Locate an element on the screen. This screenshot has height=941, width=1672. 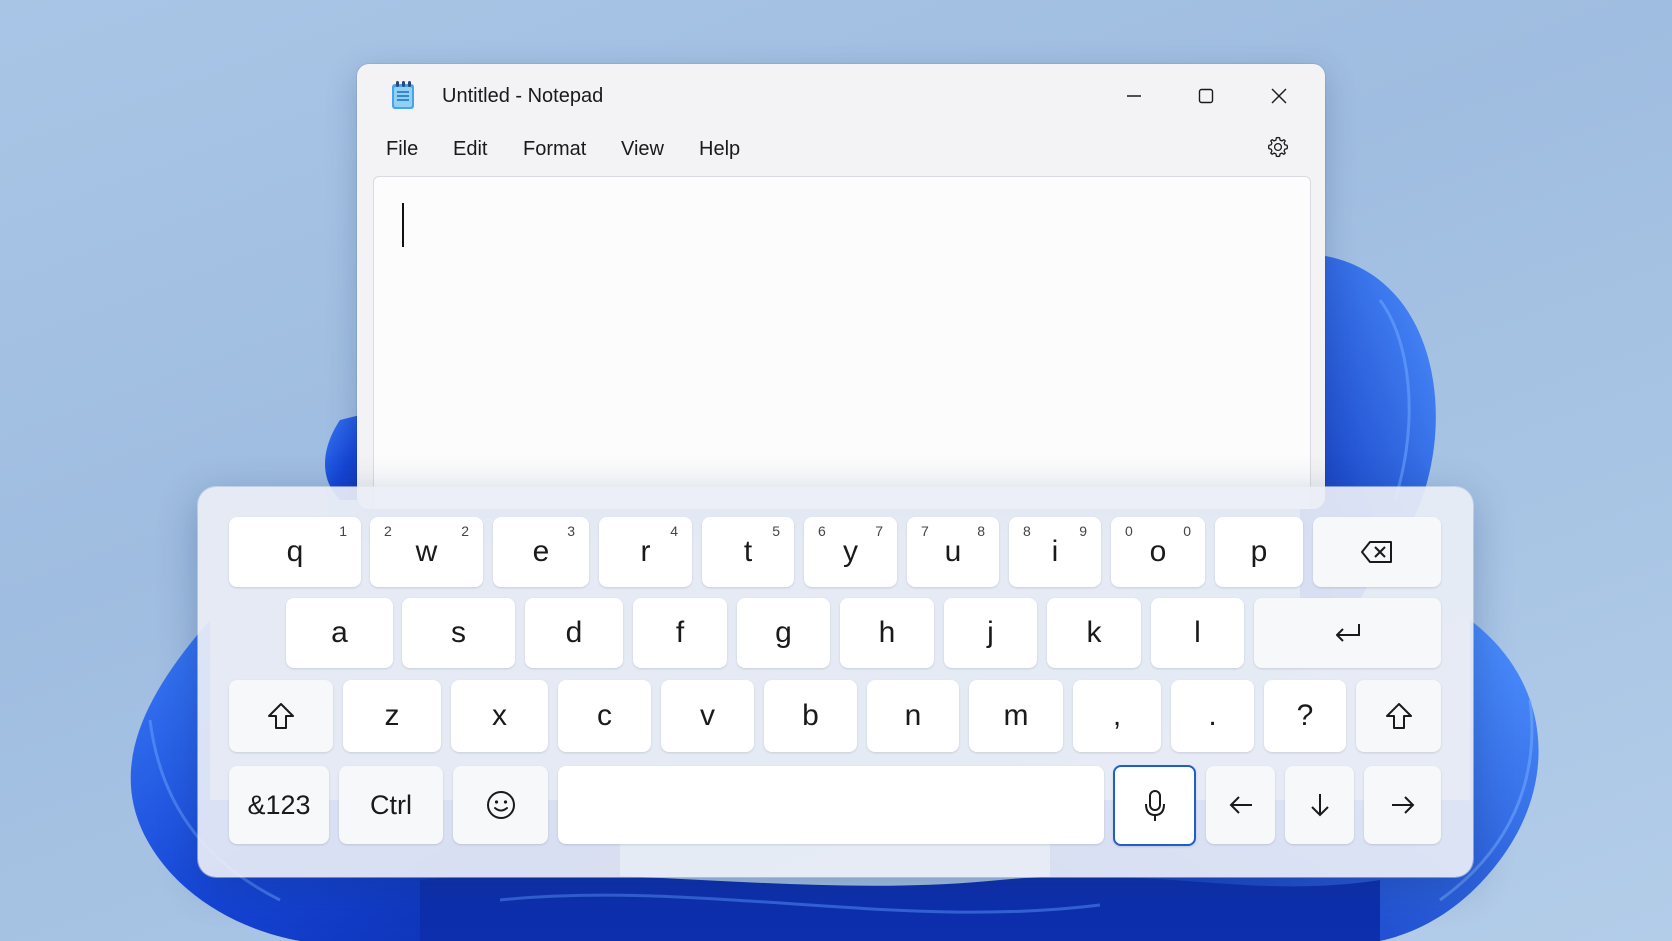
key-t: t 5 is located at coordinates (748, 552).